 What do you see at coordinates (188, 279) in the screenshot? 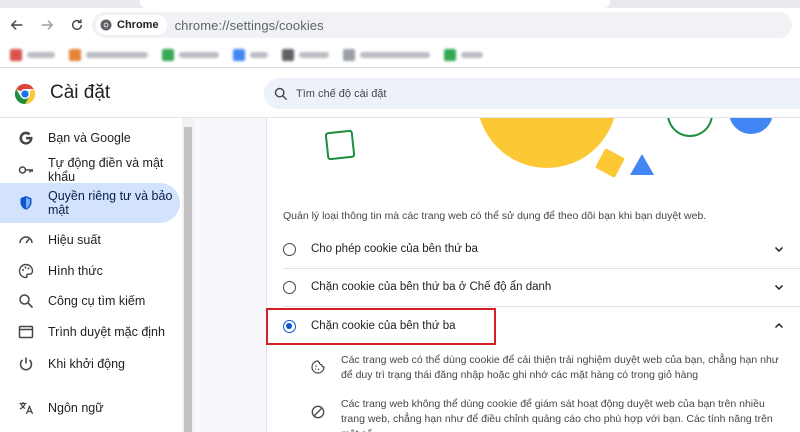
I see `sidebar-scrollbar-thumb` at bounding box center [188, 279].